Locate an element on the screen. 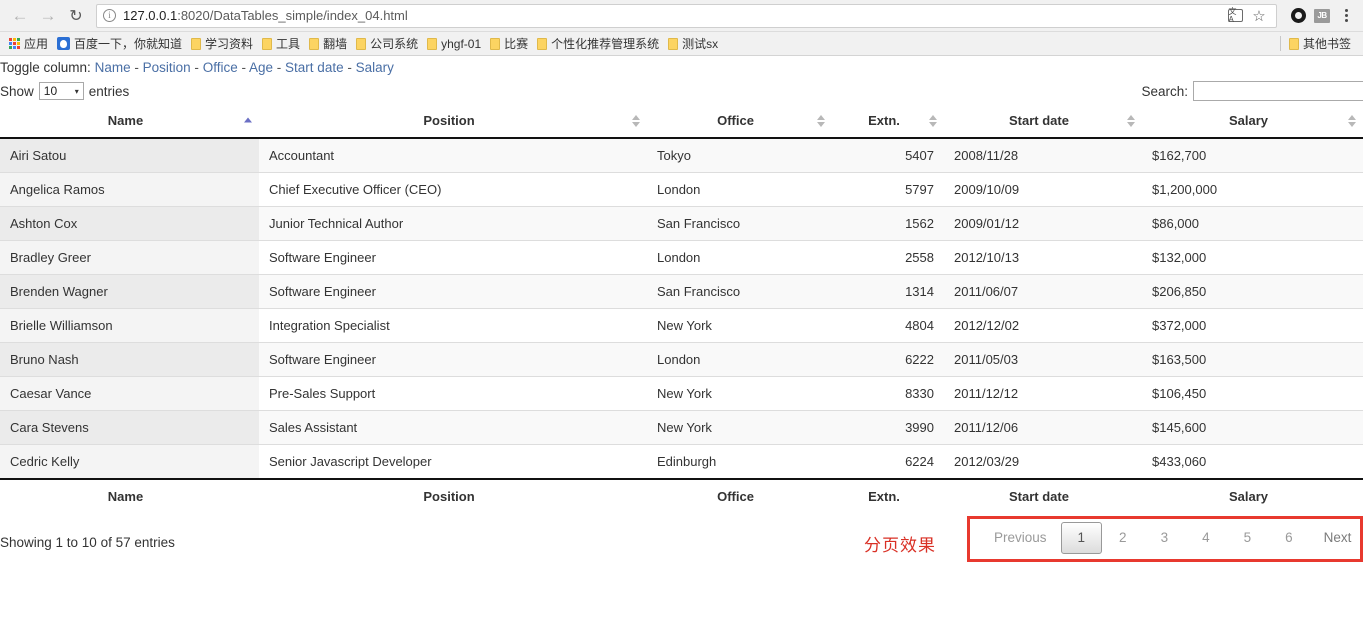 The height and width of the screenshot is (628, 1363). toggle-column-office: Office is located at coordinates (220, 67).